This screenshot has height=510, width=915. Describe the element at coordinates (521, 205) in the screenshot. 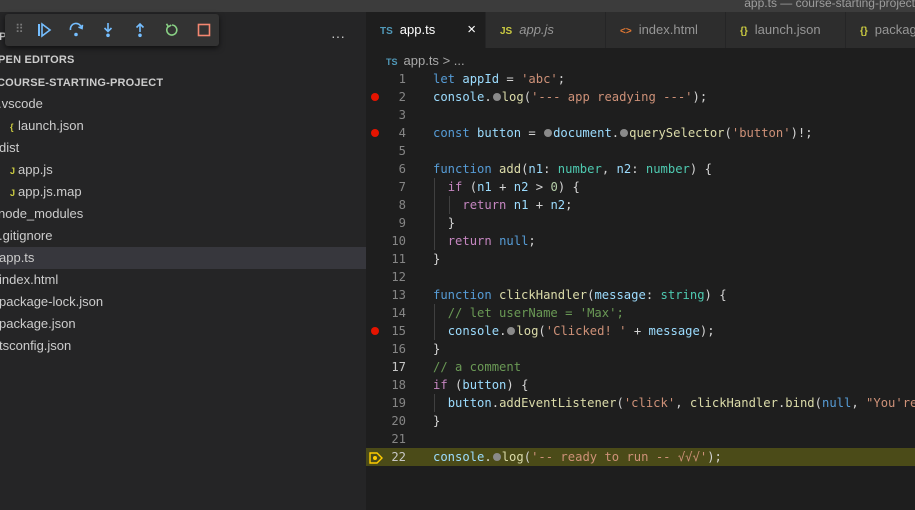

I see `code-token: n1` at that location.